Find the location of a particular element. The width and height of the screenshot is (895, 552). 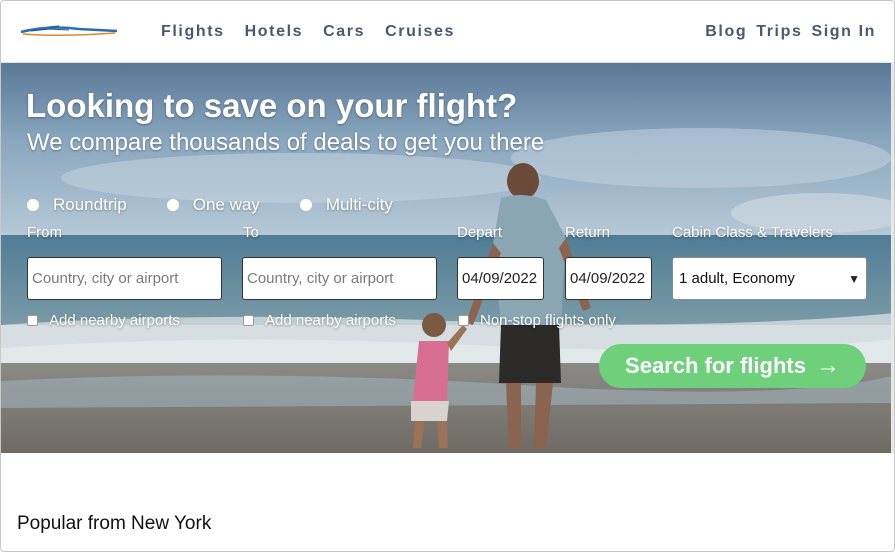

trip-type-one-way: One way is located at coordinates (213, 205).